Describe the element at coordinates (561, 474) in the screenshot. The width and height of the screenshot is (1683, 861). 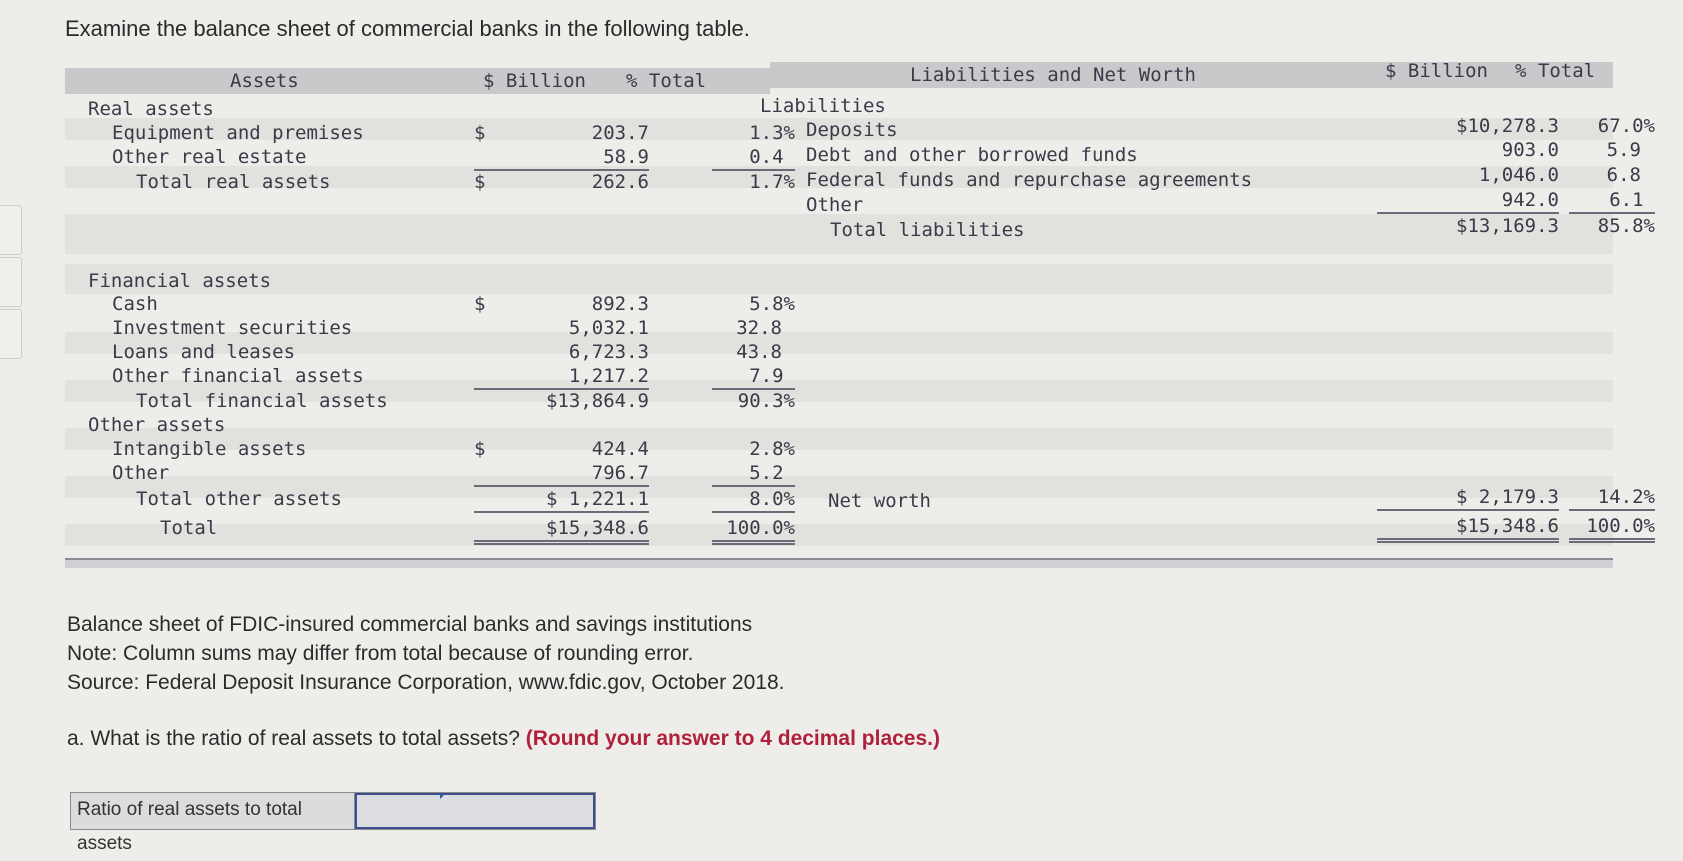
I see `value-other: 796.7` at that location.